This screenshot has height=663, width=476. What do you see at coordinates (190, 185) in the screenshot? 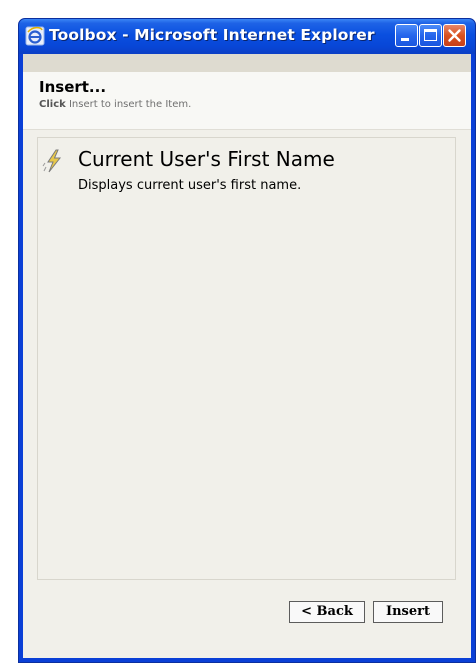
I see `item-description: Displays current user's first name.` at bounding box center [190, 185].